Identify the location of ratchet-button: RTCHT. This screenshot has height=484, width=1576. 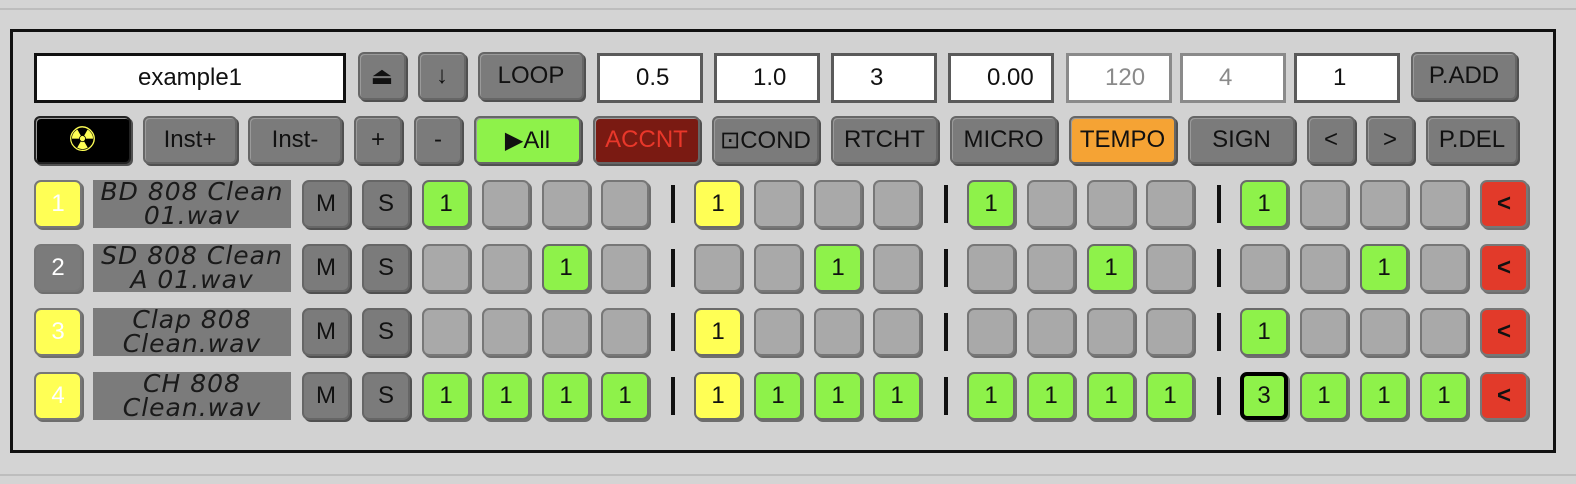
(884, 140).